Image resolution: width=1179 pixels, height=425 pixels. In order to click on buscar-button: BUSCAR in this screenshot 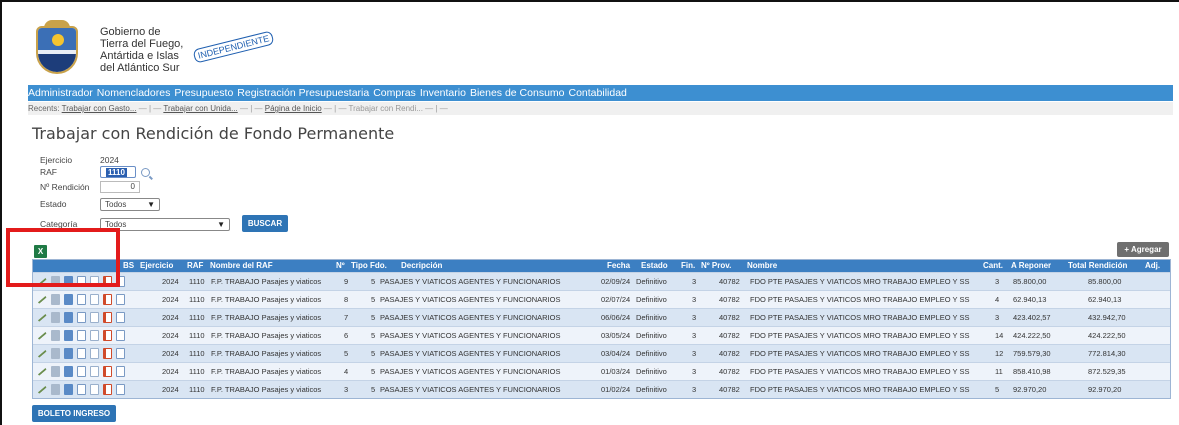, I will do `click(265, 223)`.